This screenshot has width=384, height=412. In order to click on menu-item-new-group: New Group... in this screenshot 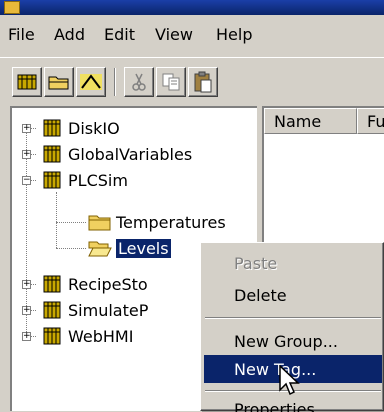, I will do `click(293, 341)`.